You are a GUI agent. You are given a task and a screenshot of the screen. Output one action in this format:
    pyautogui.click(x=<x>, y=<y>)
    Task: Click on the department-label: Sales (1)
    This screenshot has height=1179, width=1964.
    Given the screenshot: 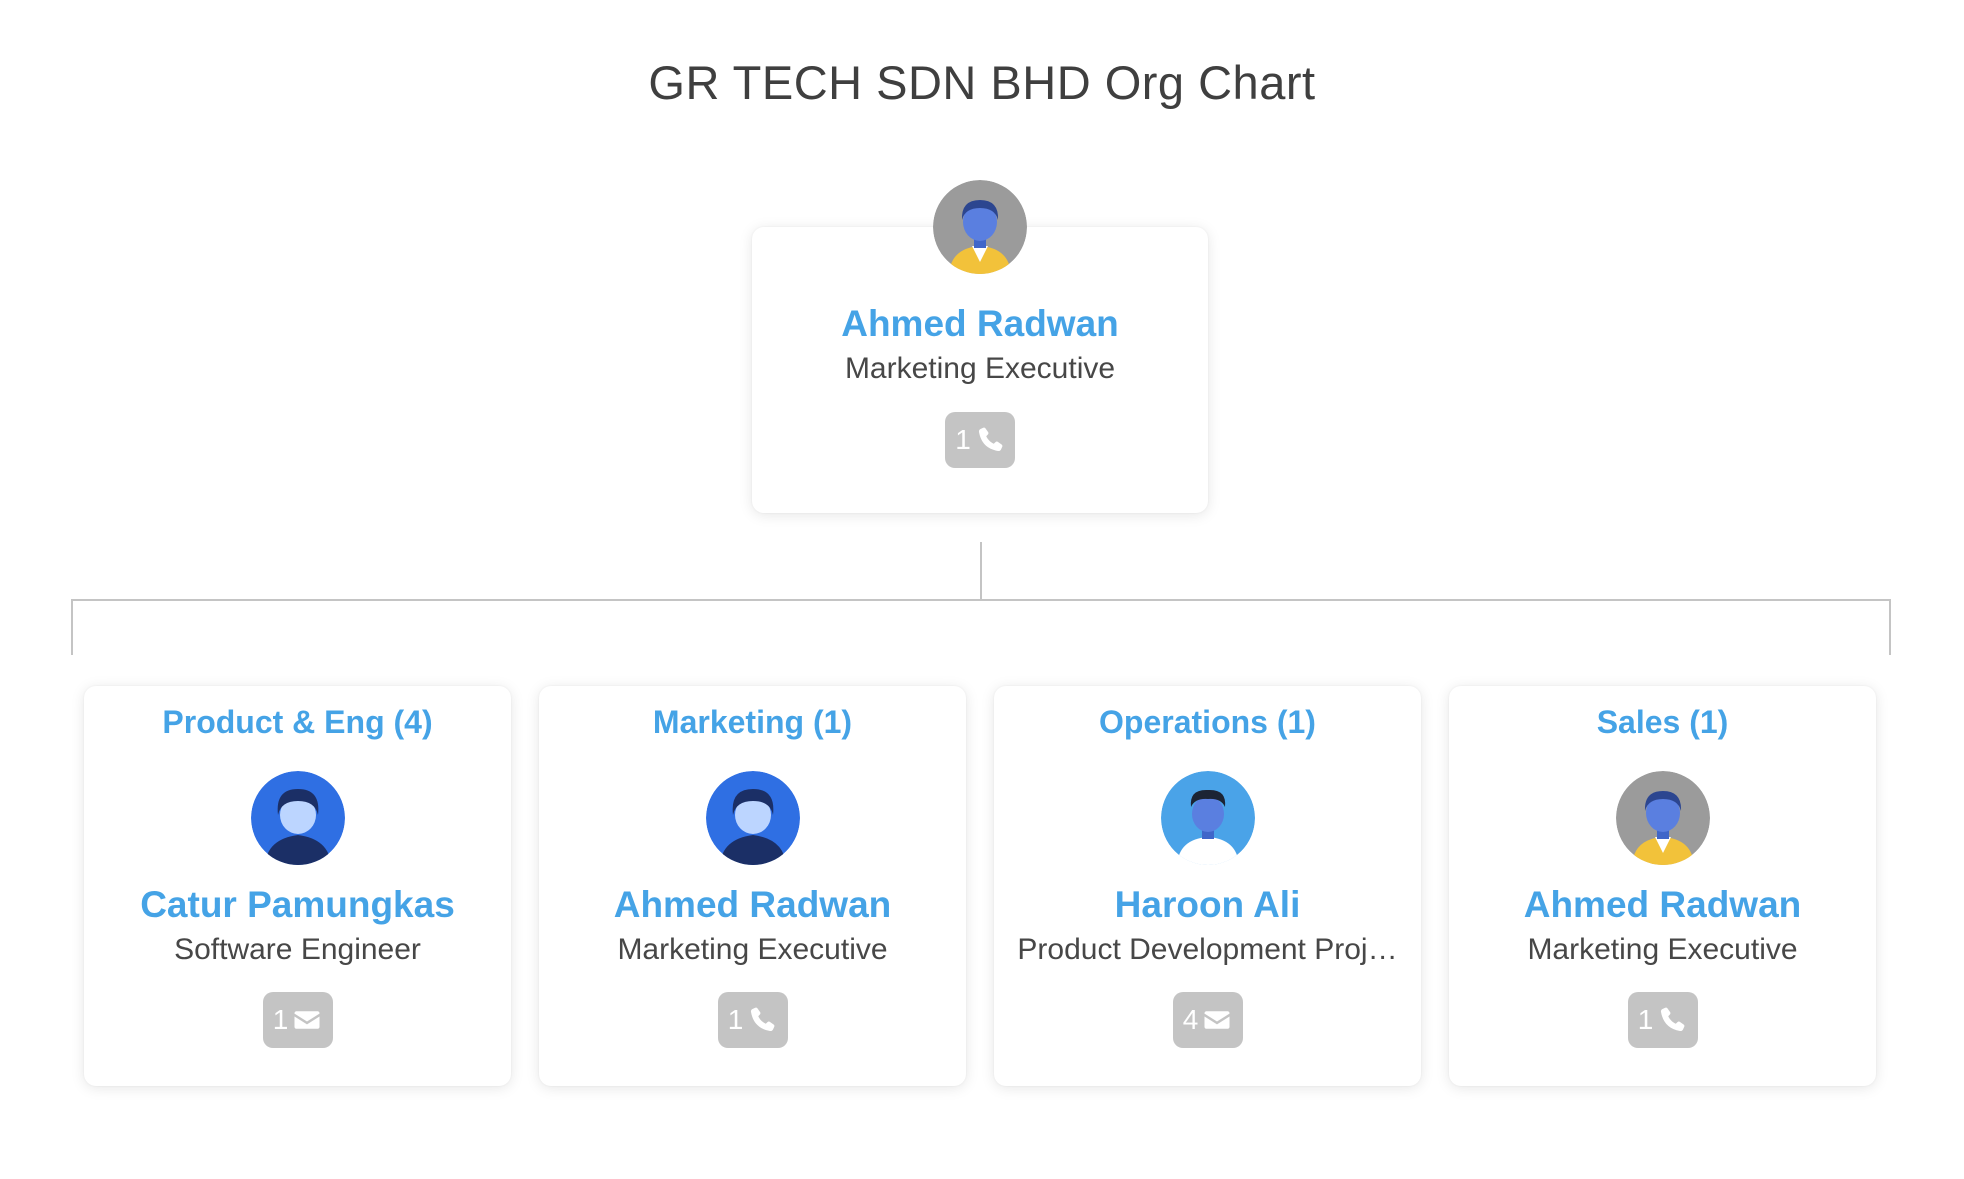 What is the action you would take?
    pyautogui.click(x=1662, y=722)
    